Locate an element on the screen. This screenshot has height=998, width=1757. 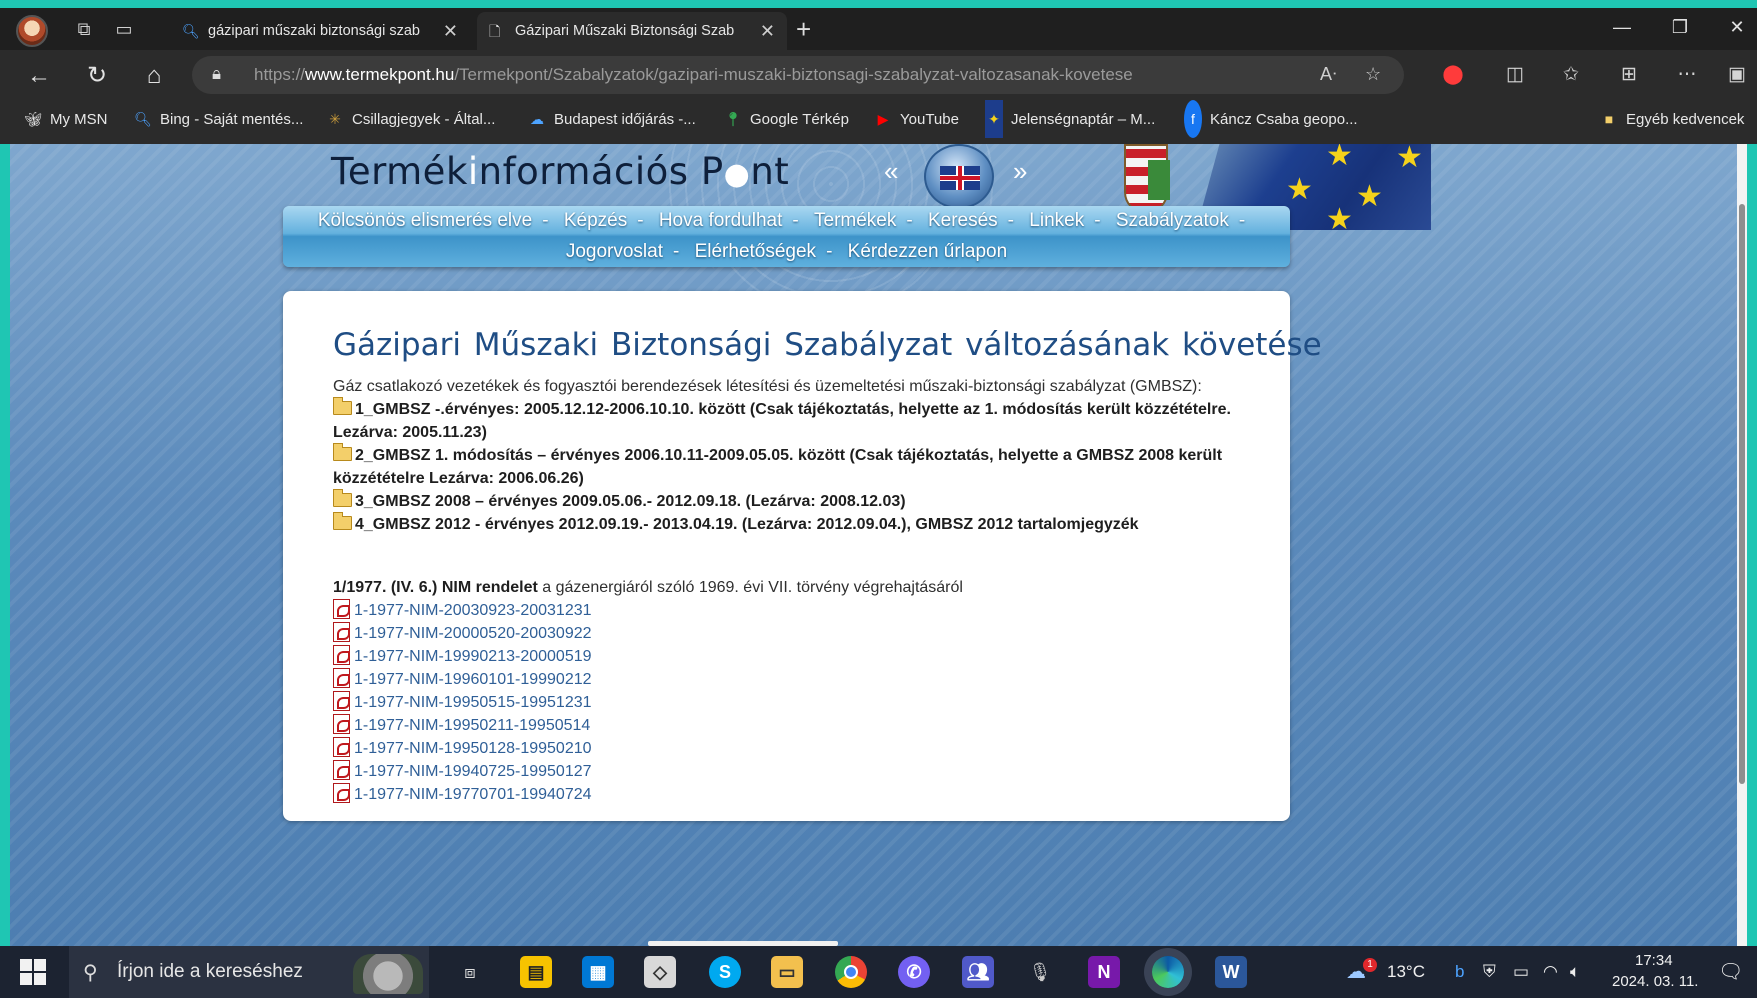
lock-icon: 🔒︎ is located at coordinates (216, 74).